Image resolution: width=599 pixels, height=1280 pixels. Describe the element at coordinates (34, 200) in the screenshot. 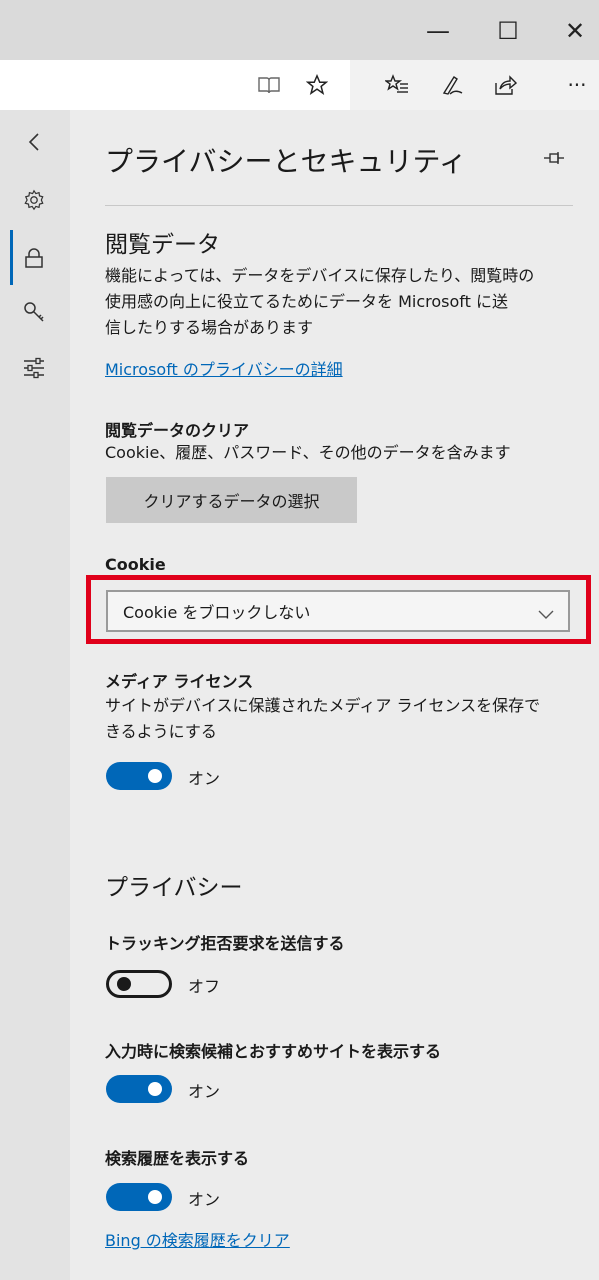

I see `gear-icon` at that location.